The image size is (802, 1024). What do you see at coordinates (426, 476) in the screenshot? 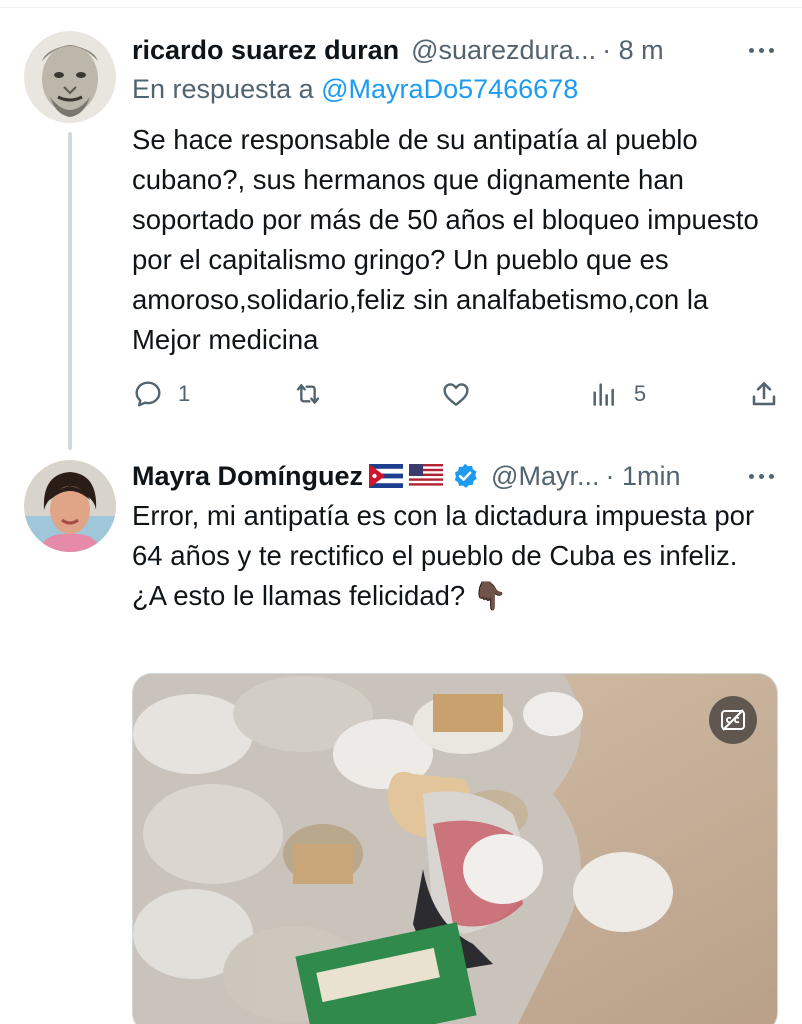
I see `usa-flag-icon` at bounding box center [426, 476].